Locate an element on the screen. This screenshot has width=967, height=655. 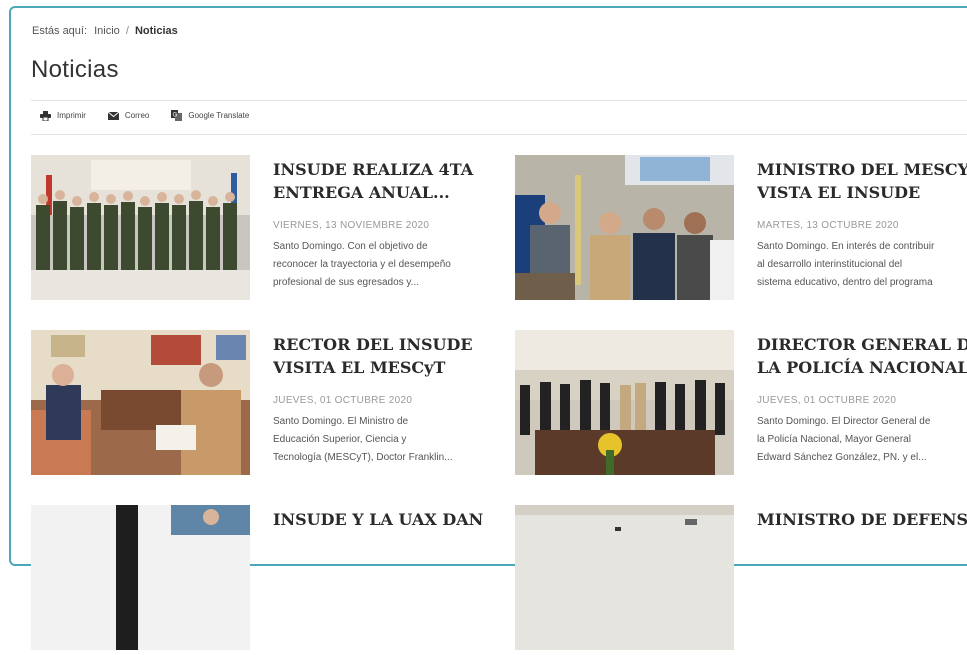
excerpt-line: Santo Domingo. En interés de contribuir is located at coordinates (846, 246).